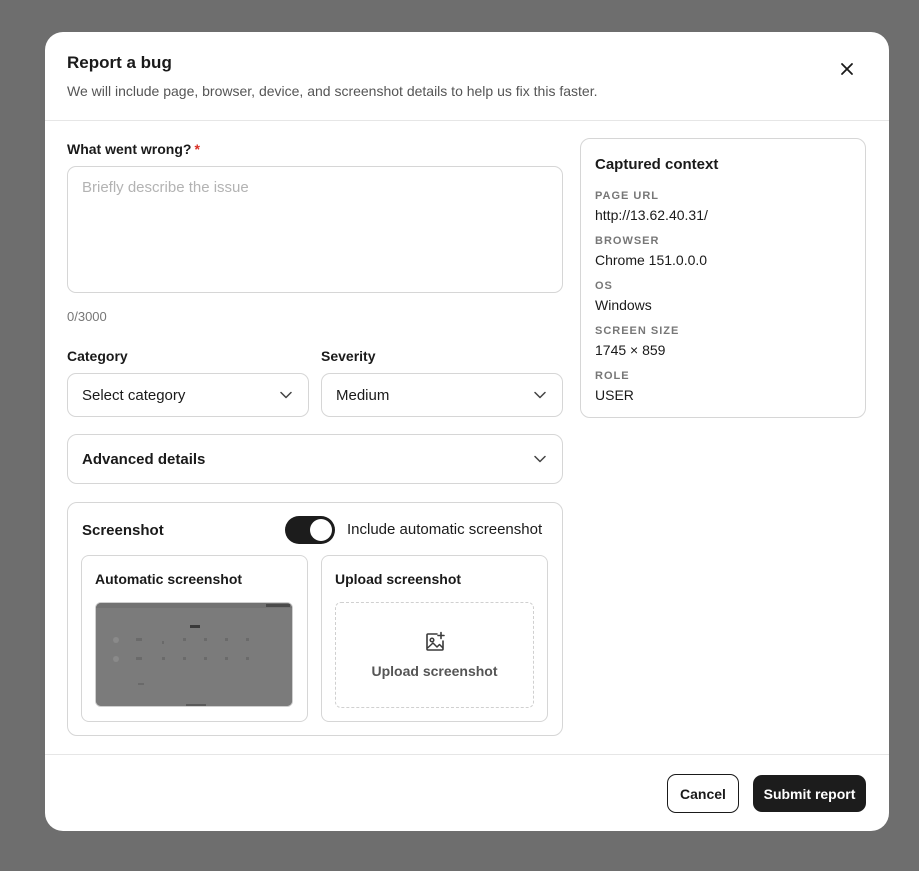 This screenshot has width=919, height=871. What do you see at coordinates (627, 241) in the screenshot?
I see `context-label-browser: BROWSER` at bounding box center [627, 241].